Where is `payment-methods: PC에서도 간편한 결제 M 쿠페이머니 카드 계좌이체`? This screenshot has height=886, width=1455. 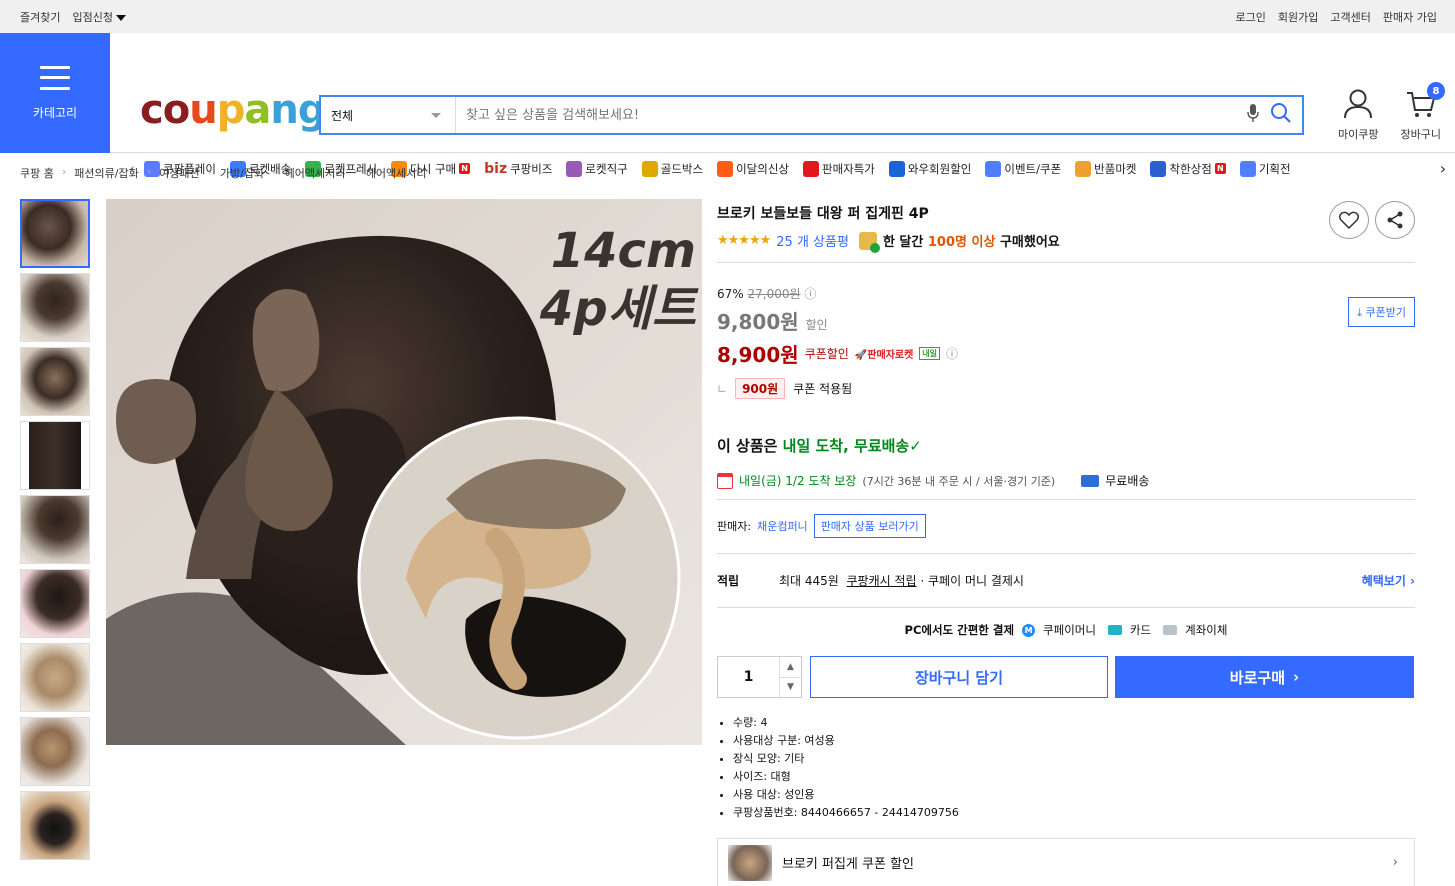
payment-methods: PC에서도 간편한 결제 M 쿠페이머니 카드 계좌이체 is located at coordinates (1066, 632).